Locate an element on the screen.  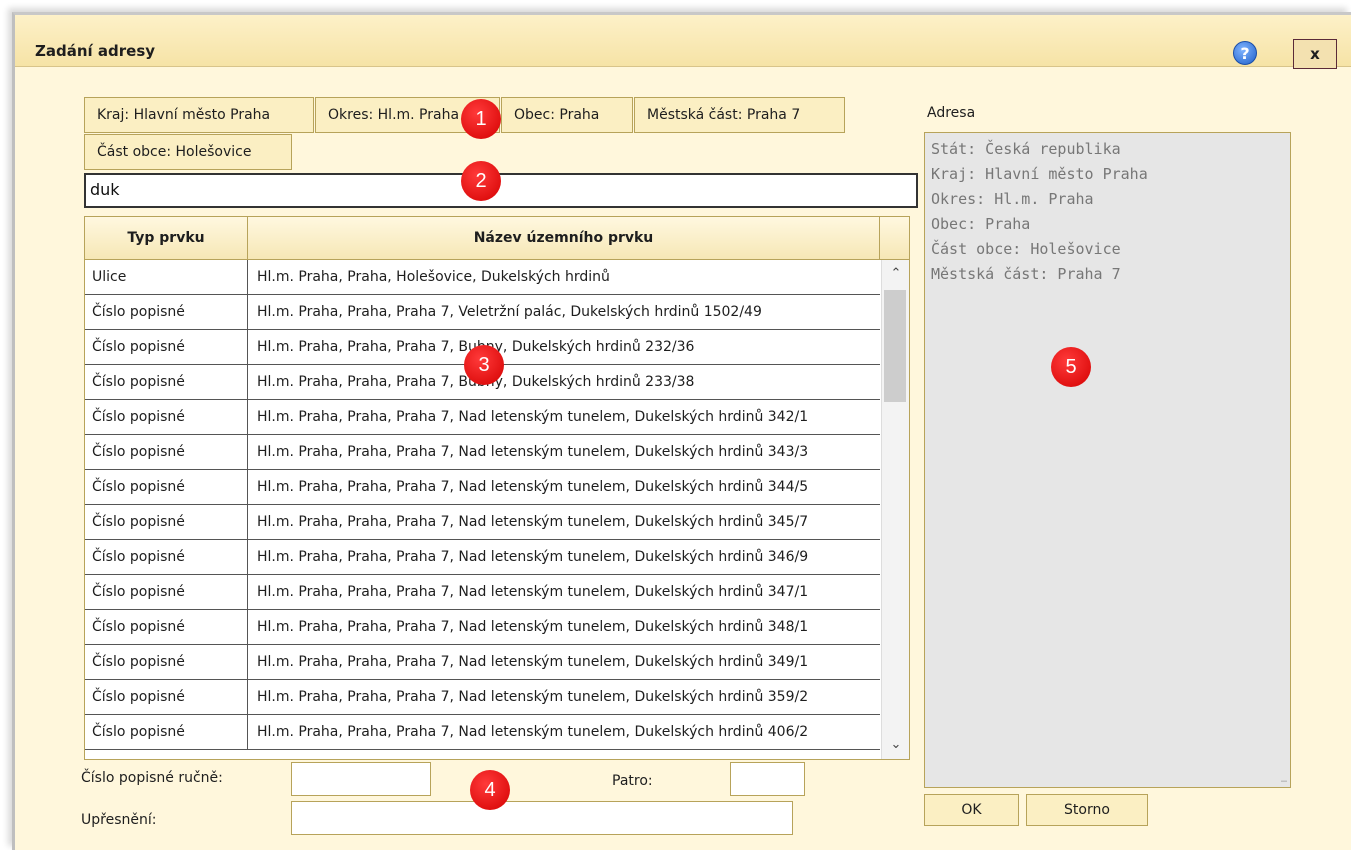
scroll-up-icon: ⌃ is located at coordinates (895, 274).